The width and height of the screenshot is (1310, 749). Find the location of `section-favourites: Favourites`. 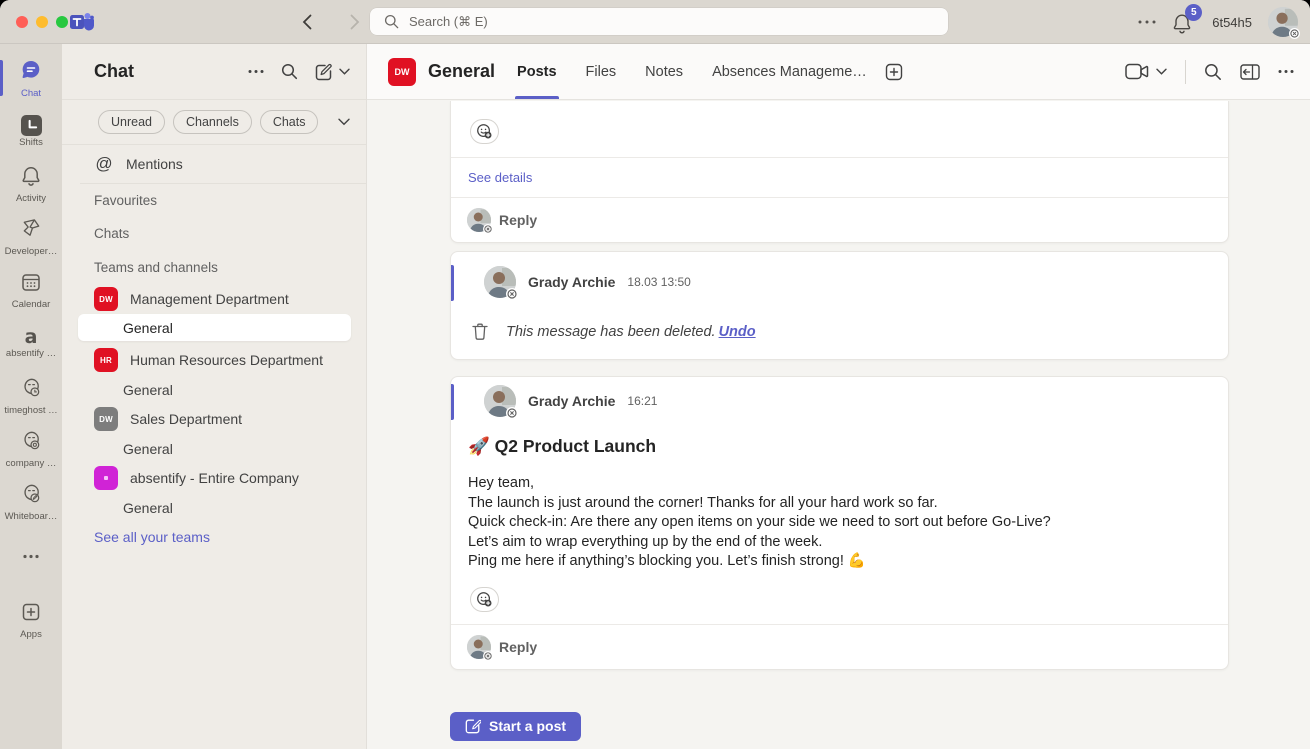

section-favourites: Favourites is located at coordinates (214, 200).